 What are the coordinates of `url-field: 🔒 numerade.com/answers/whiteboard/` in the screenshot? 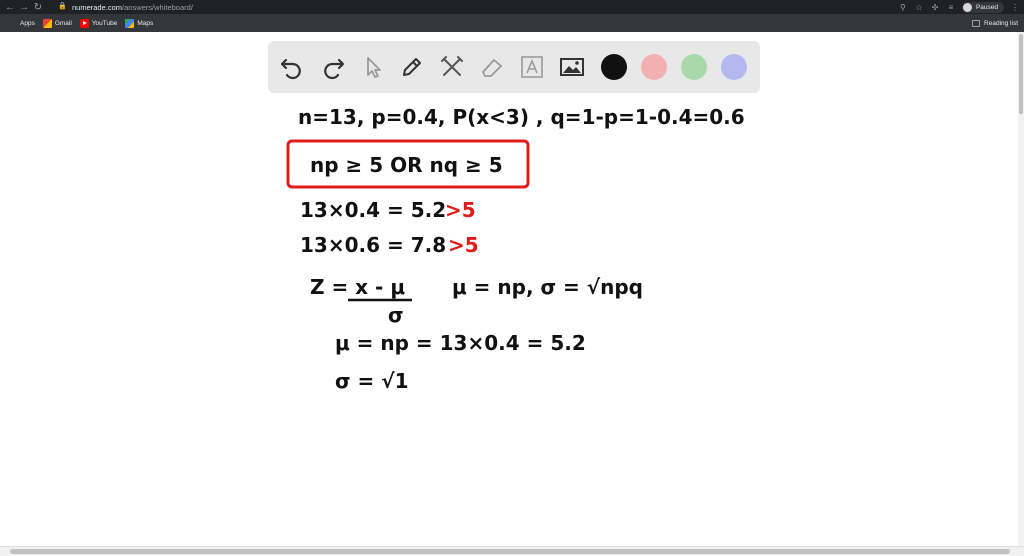 It's located at (488, 7).